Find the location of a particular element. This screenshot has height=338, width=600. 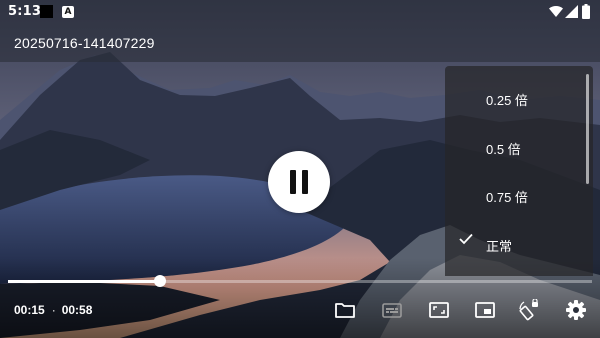

folder-icon is located at coordinates (345, 310).